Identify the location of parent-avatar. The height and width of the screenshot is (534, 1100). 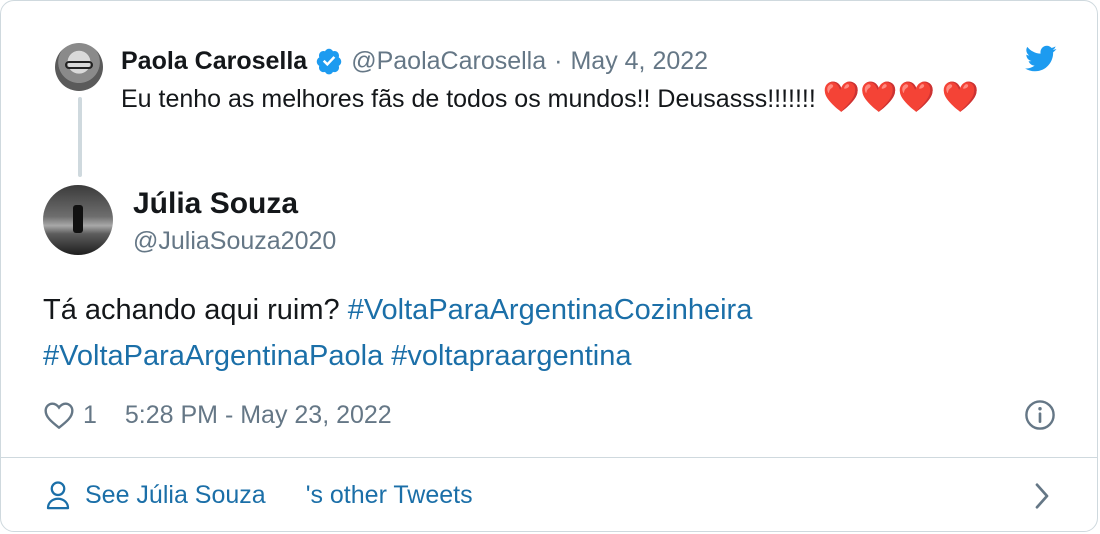
(79, 67).